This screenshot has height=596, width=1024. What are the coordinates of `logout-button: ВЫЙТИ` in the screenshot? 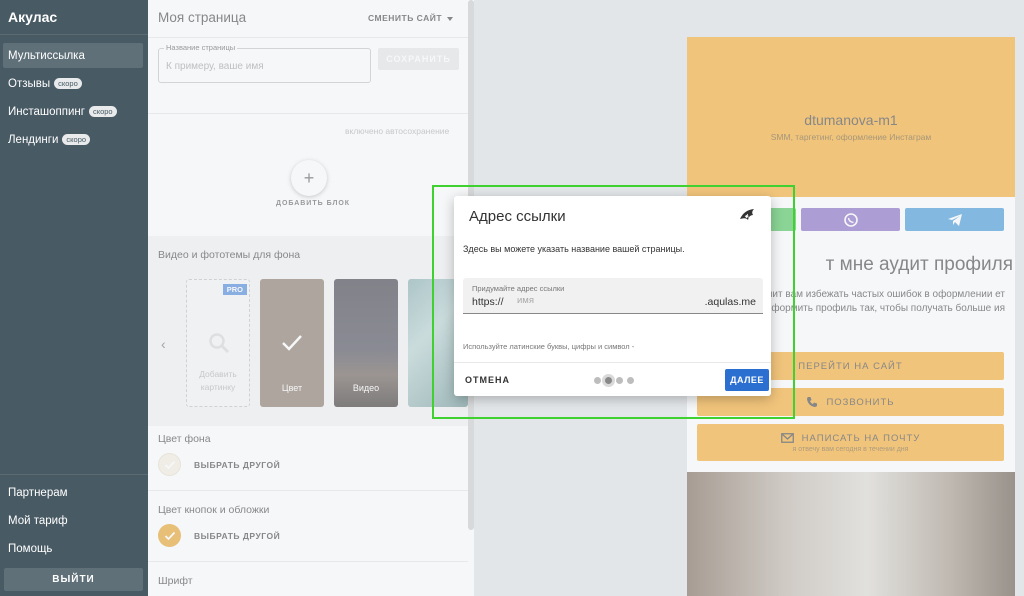 It's located at (73, 579).